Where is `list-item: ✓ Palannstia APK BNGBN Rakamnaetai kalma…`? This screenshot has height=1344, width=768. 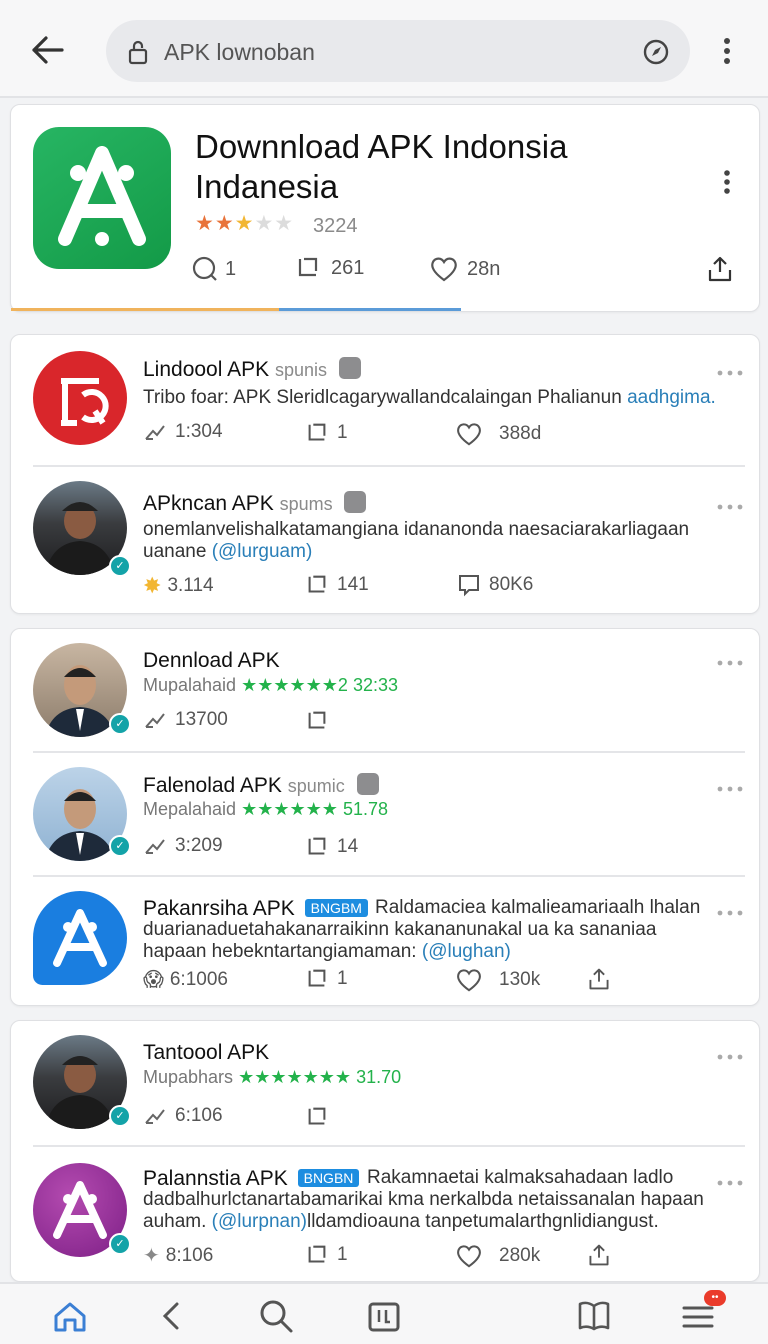
list-item: ✓ Palannstia APK BNGBN Rakamnaetai kalma… is located at coordinates (385, 1215).